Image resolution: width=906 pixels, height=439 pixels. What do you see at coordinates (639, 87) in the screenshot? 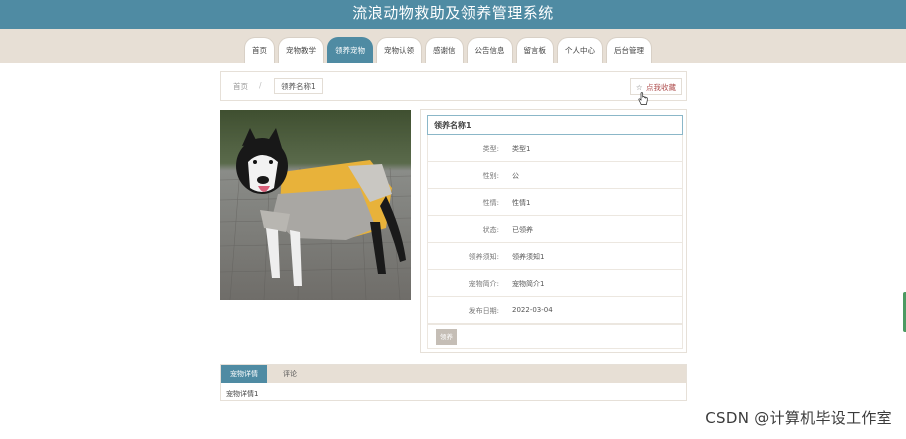
I see `star-icon: ☆` at bounding box center [639, 87].